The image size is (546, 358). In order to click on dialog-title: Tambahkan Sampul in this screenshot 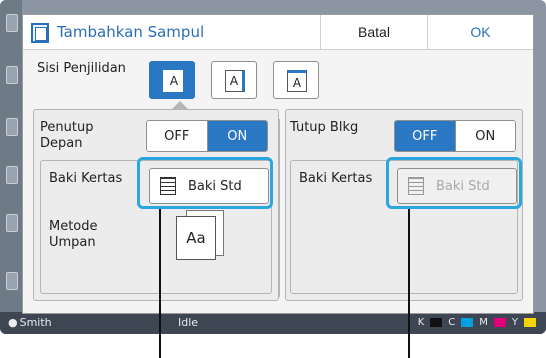, I will do `click(131, 32)`.